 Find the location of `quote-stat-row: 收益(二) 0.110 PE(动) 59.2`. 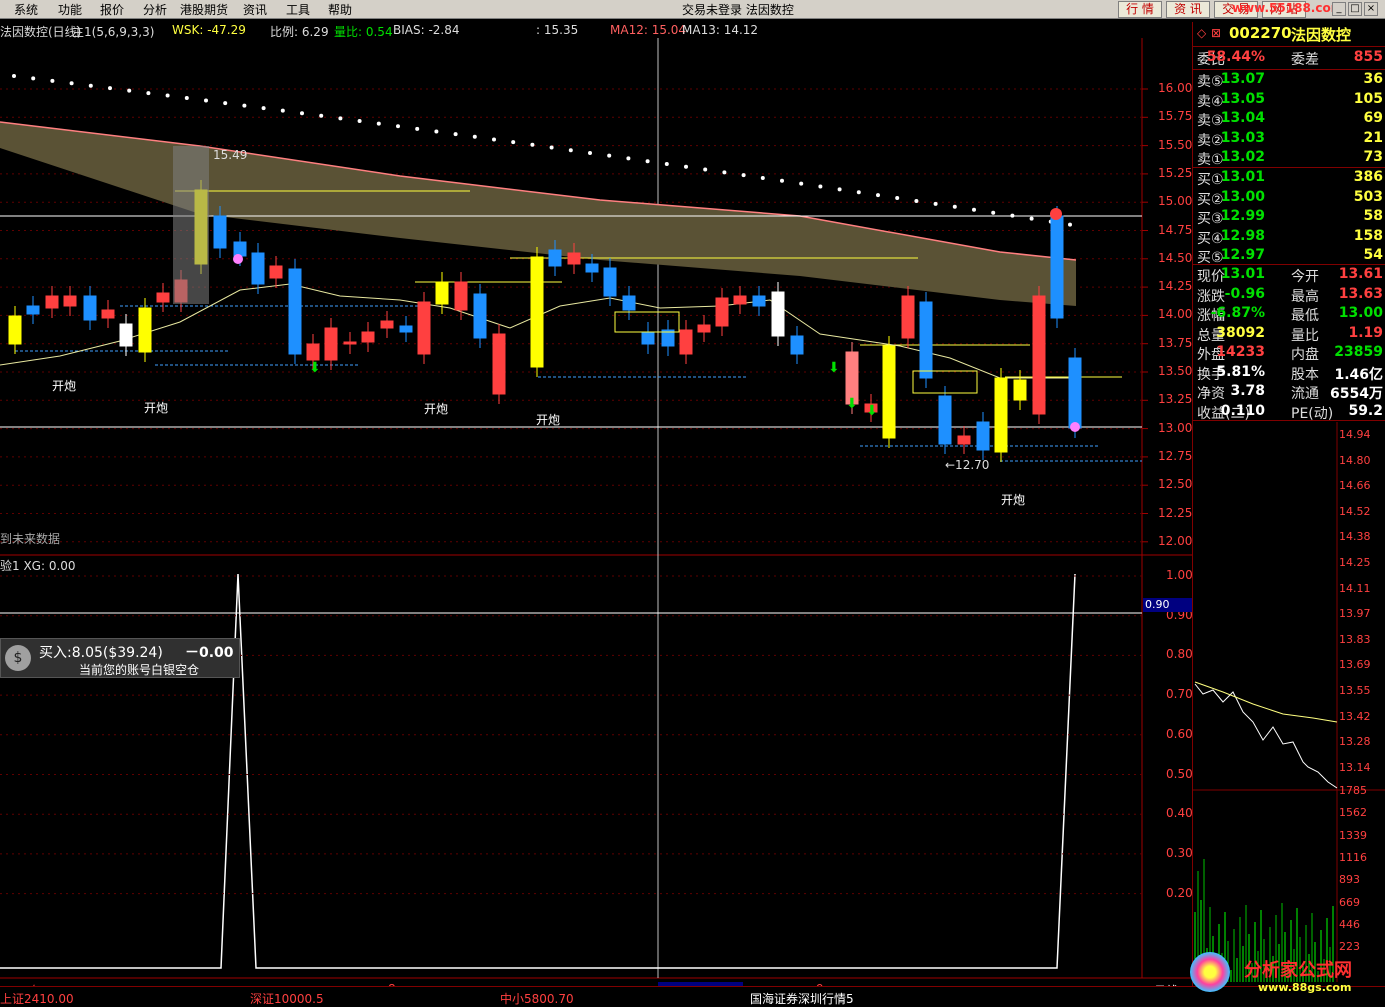

quote-stat-row: 收益(二) 0.110 PE(动) 59.2 is located at coordinates (1290, 412).